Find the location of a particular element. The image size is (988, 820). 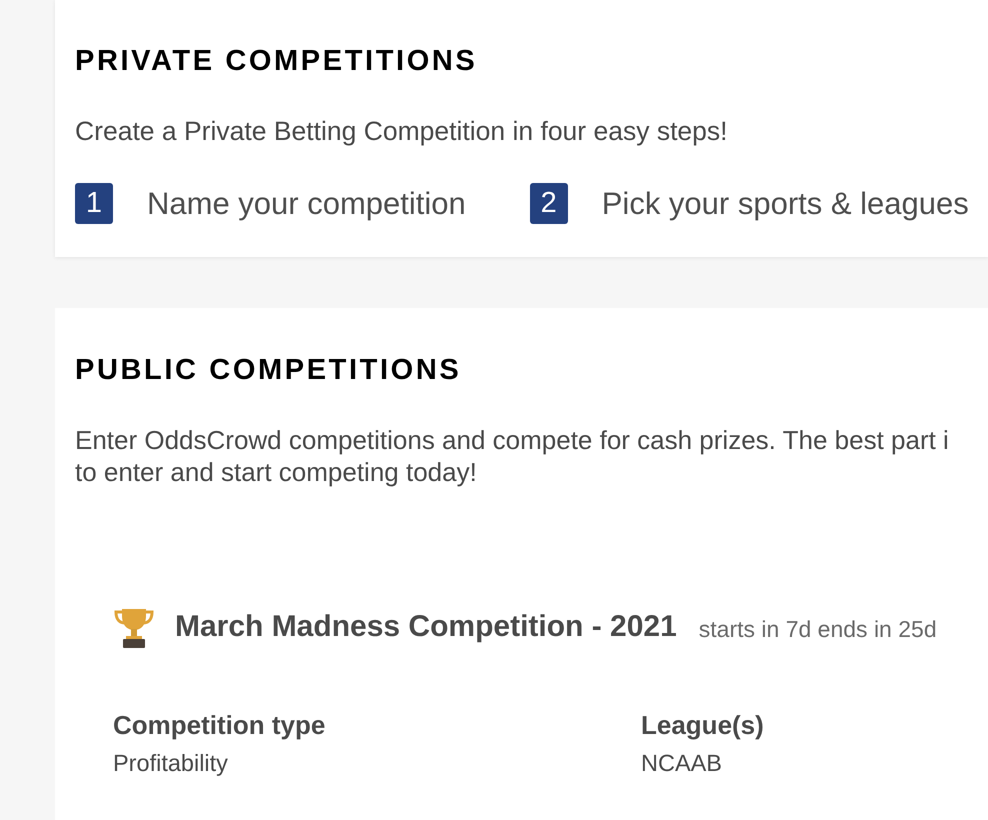

step-number-badge: 2 is located at coordinates (549, 203).